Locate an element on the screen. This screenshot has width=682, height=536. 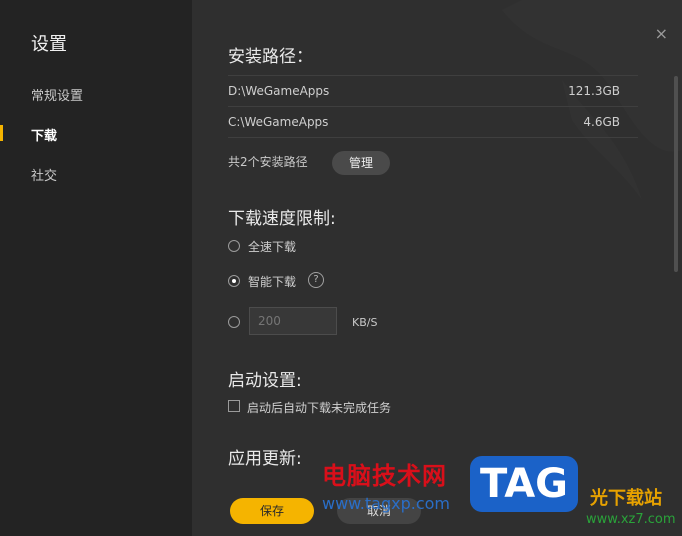
sidebar-item-general: 常规设置 is located at coordinates (57, 94).